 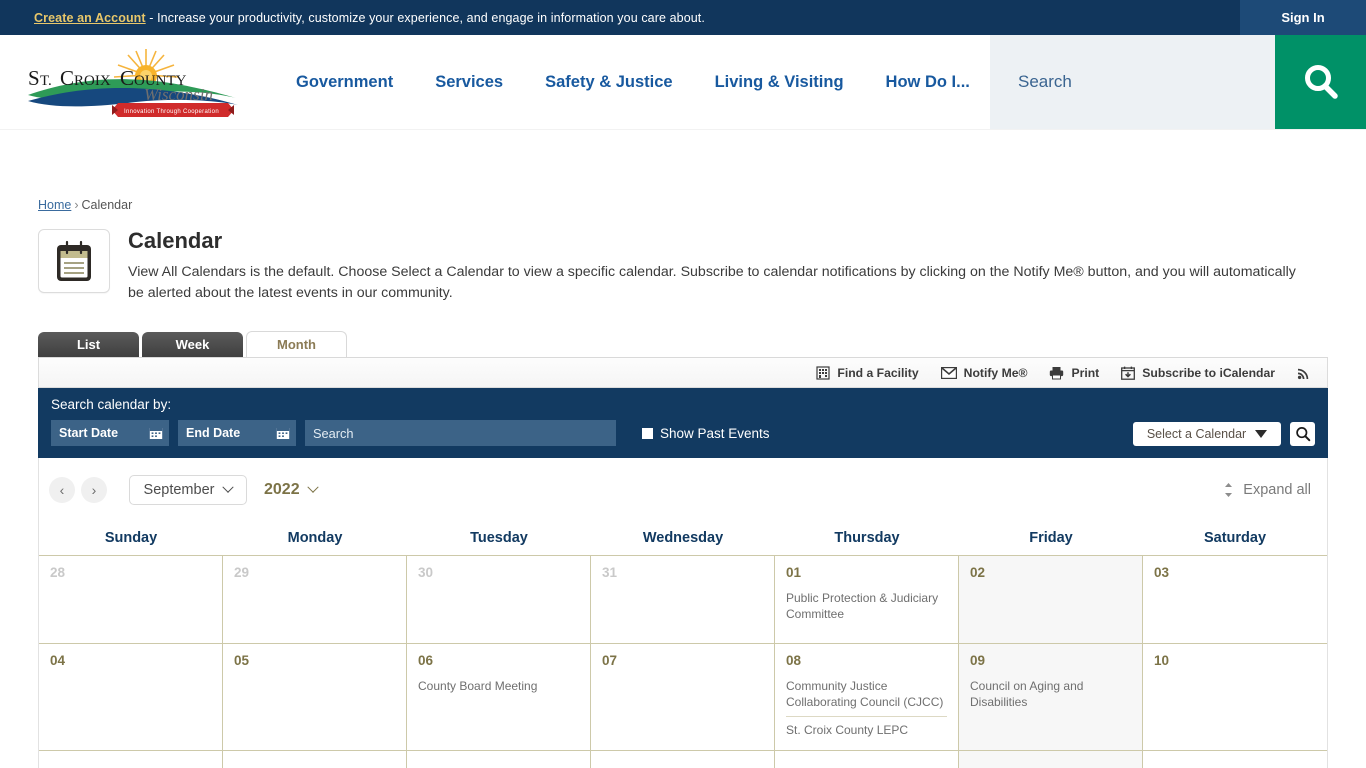 I want to click on day-number: 28, so click(x=58, y=573).